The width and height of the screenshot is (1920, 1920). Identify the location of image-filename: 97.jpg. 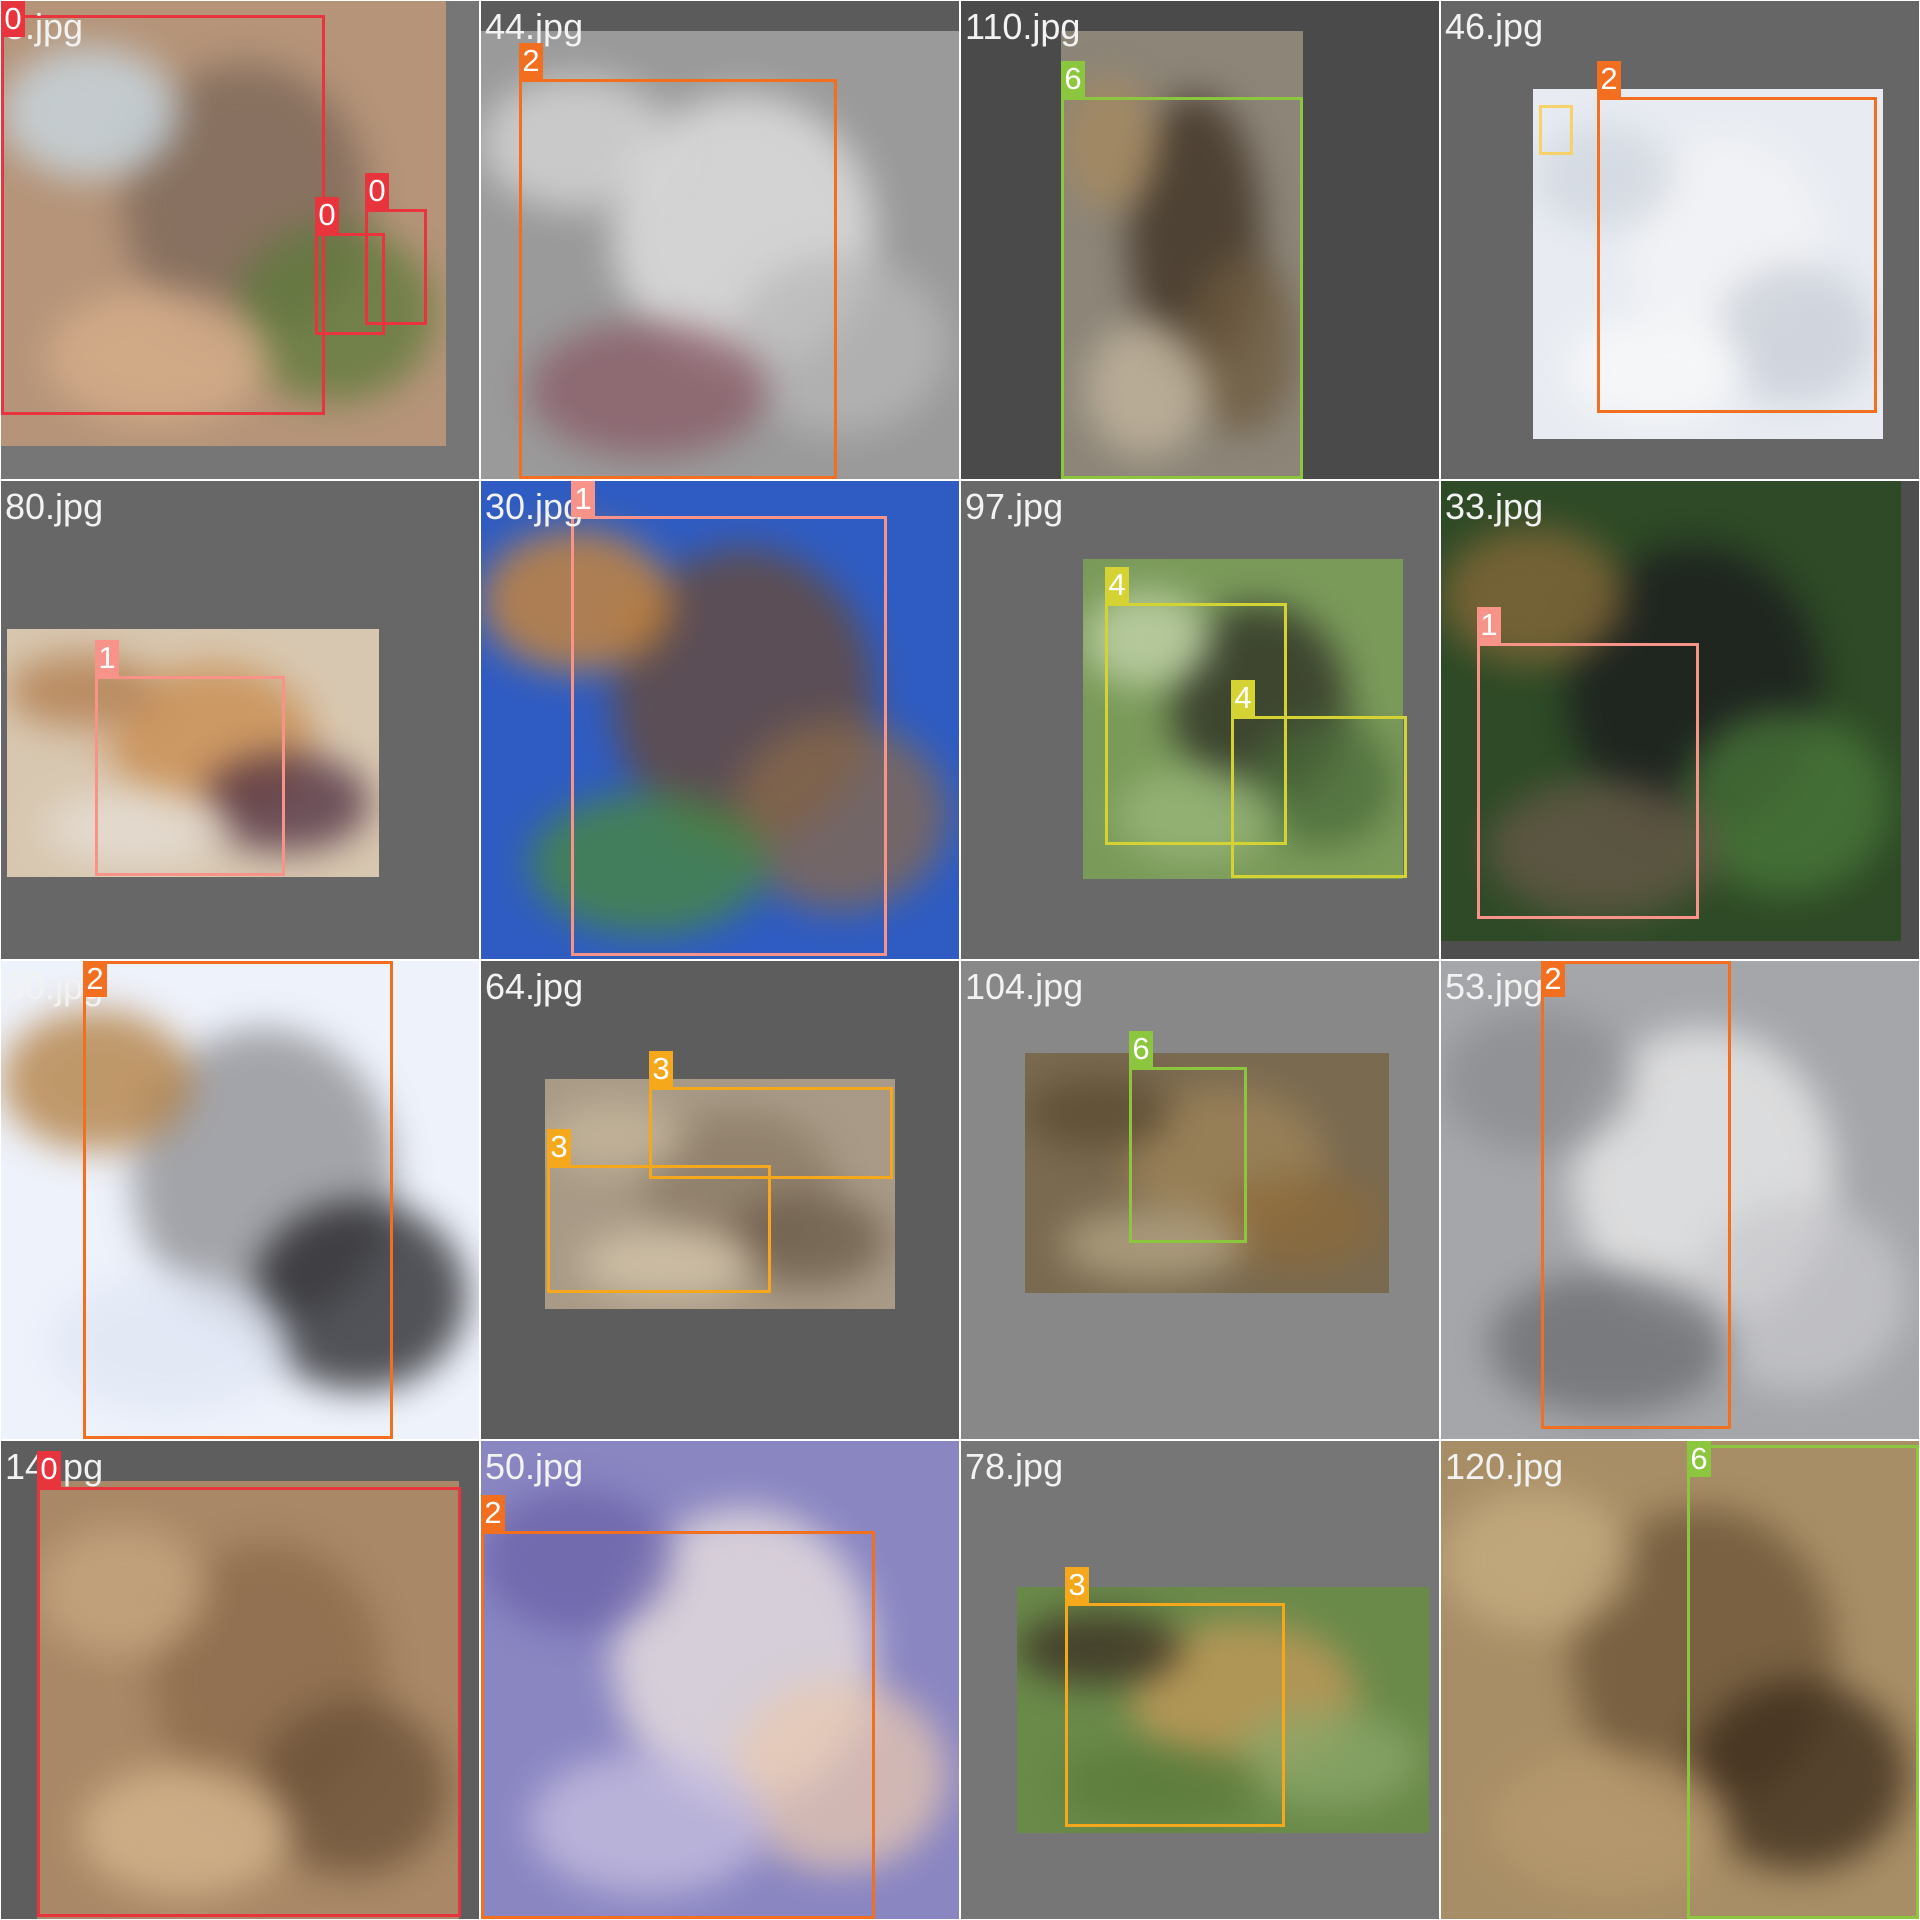
(1014, 506).